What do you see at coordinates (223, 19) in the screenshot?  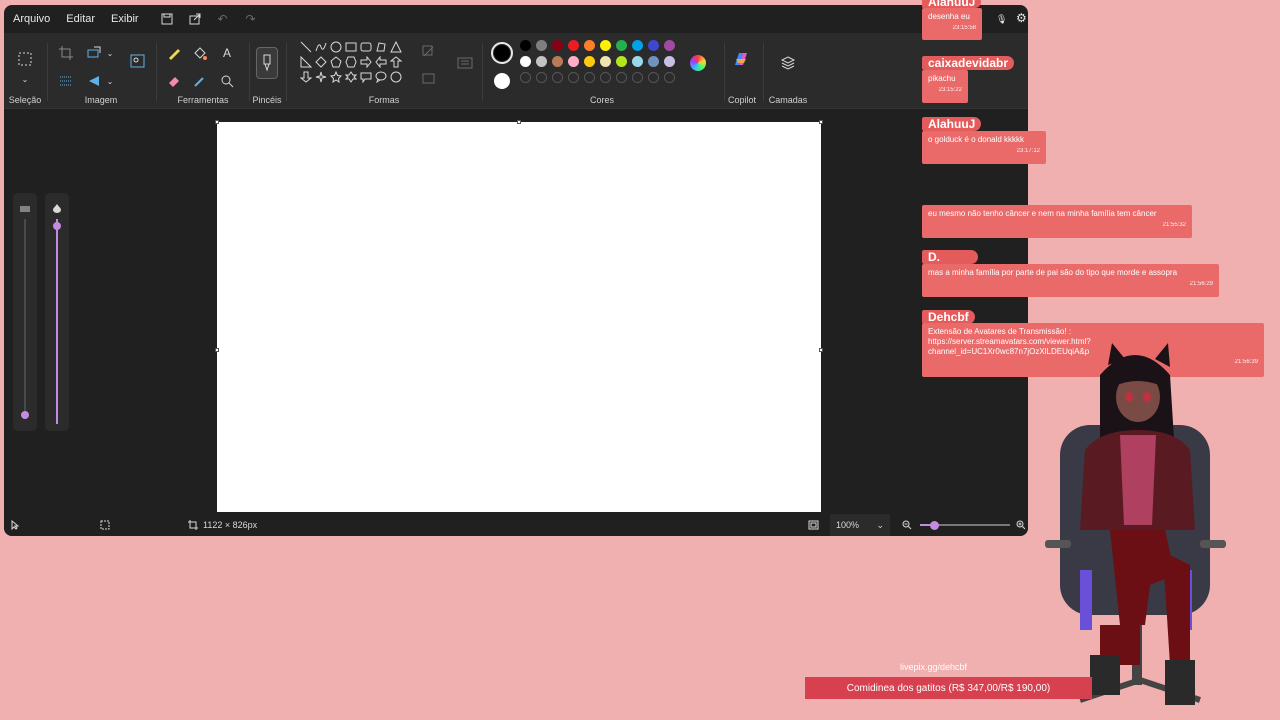 I see `undo-icon: ↶` at bounding box center [223, 19].